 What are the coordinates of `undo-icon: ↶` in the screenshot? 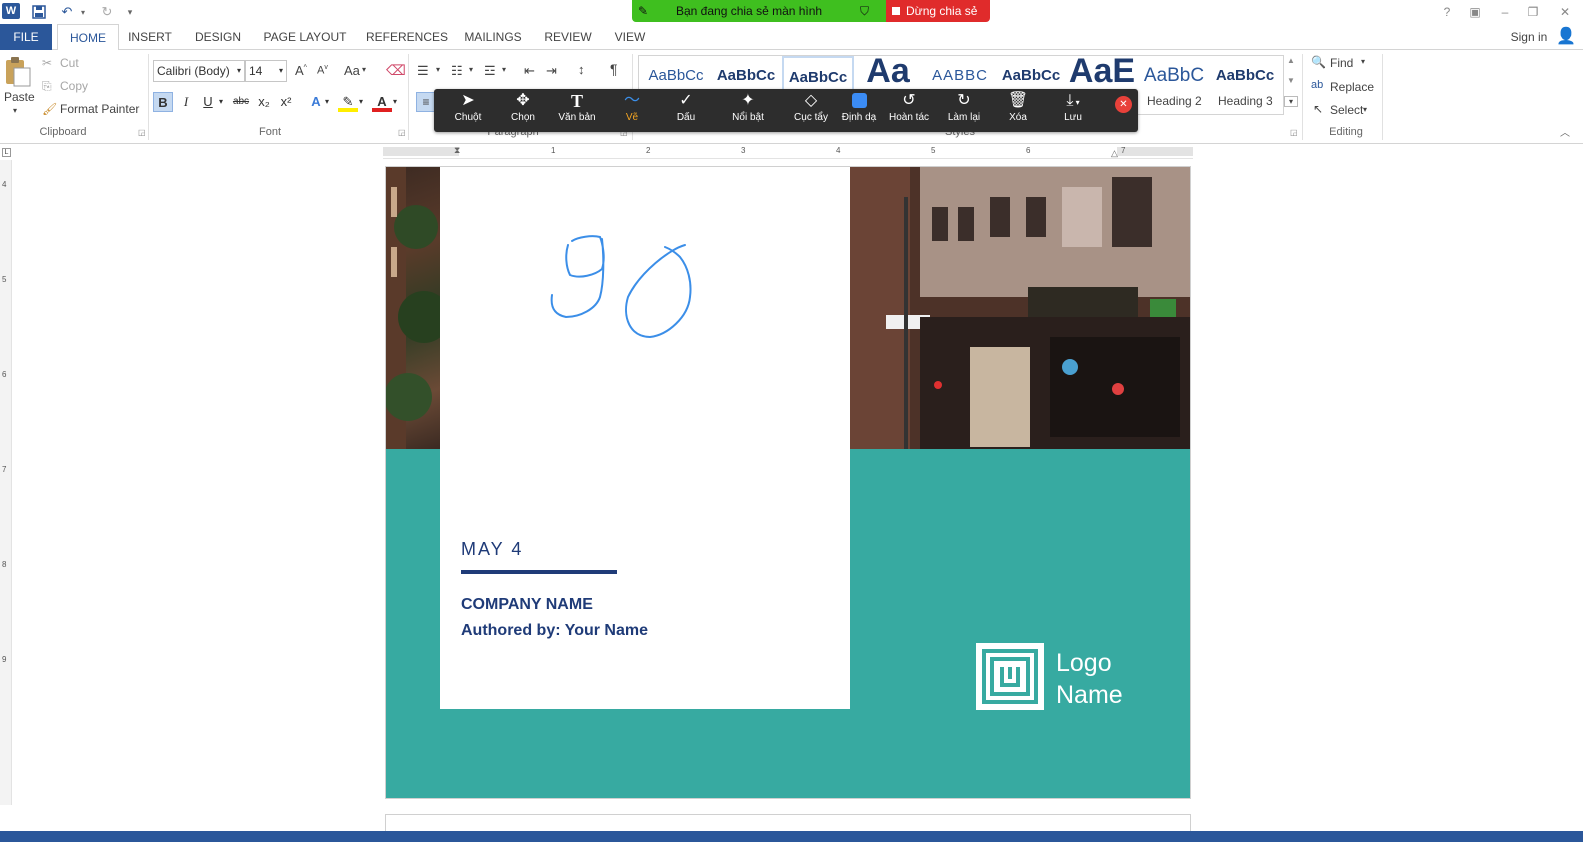 It's located at (67, 12).